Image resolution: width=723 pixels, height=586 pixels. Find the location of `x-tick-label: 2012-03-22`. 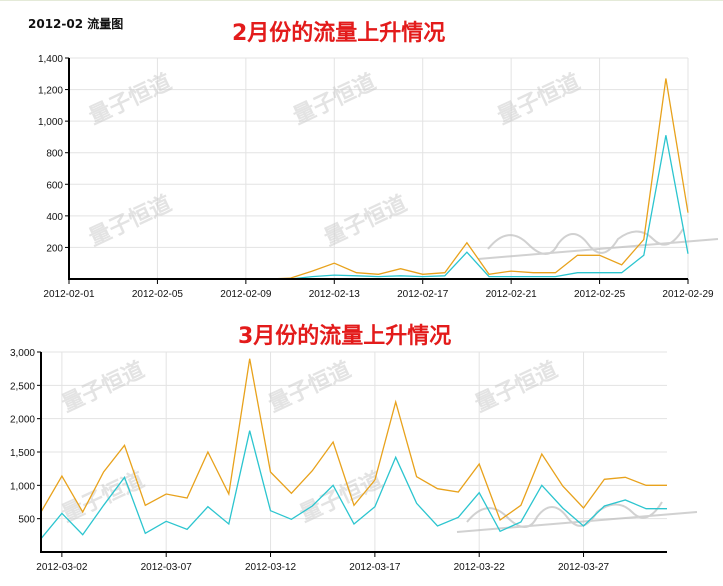

x-tick-label: 2012-03-22 is located at coordinates (480, 567).